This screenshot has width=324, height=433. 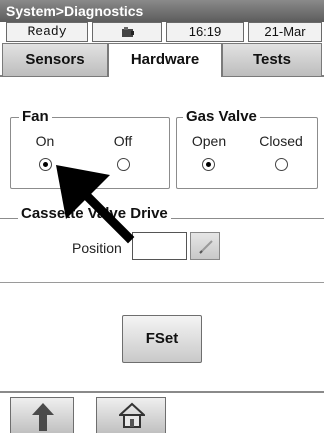 I want to click on home-icon, so click(x=132, y=415).